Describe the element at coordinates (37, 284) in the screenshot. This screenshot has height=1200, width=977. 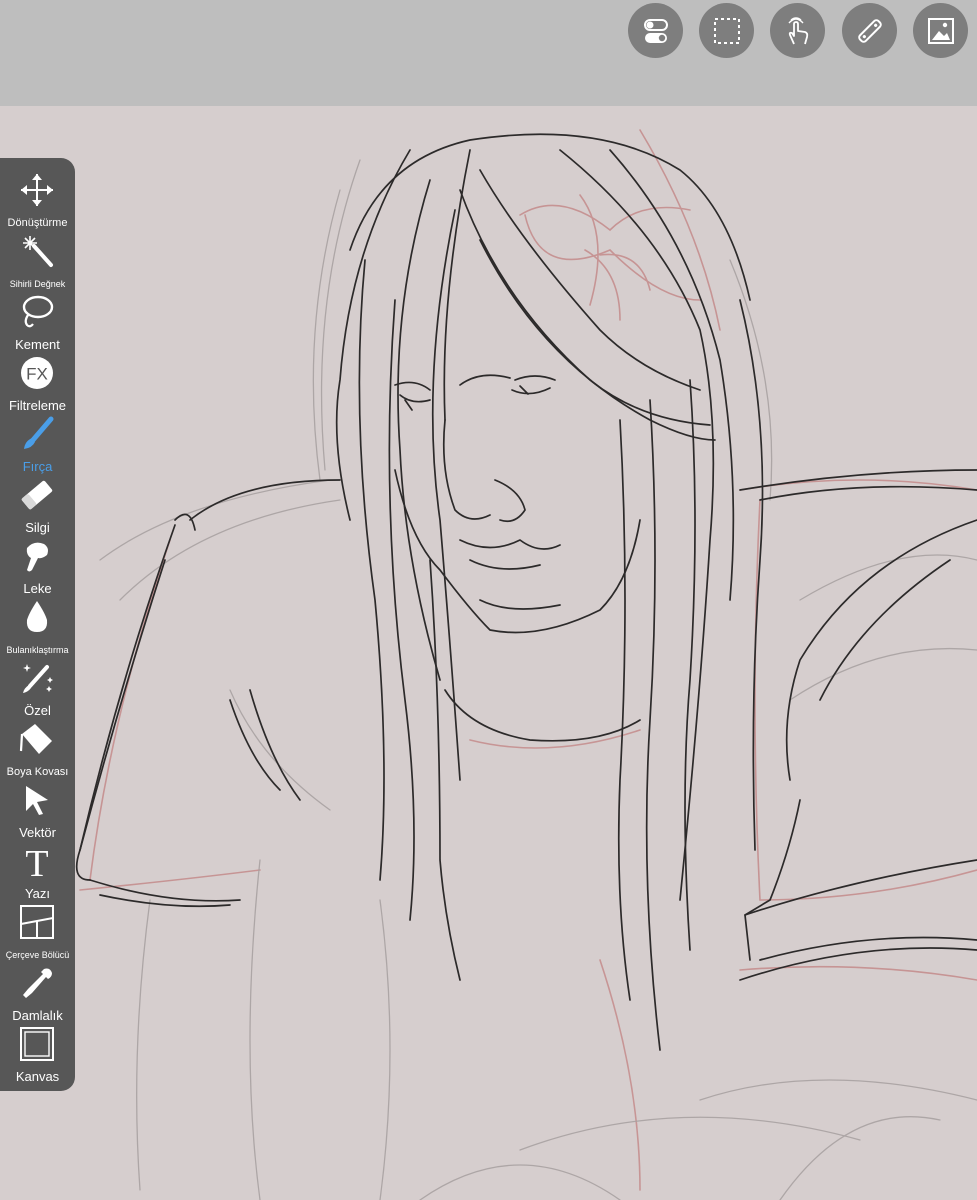
I see `tool-label: Sihirli Değnek` at that location.